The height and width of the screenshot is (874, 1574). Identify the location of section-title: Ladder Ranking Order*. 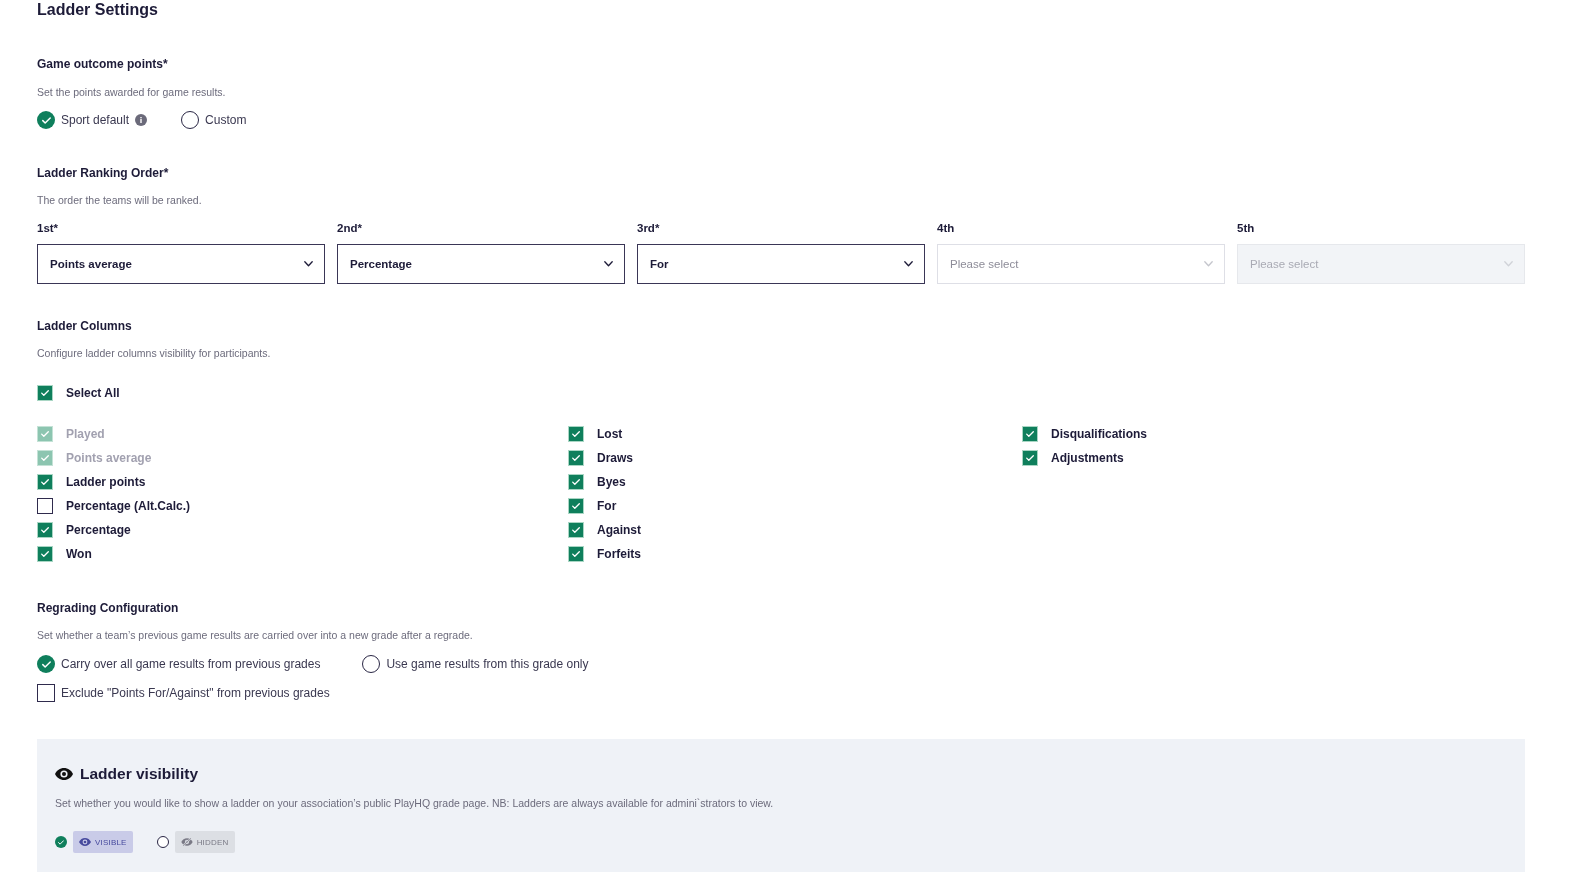
(103, 173).